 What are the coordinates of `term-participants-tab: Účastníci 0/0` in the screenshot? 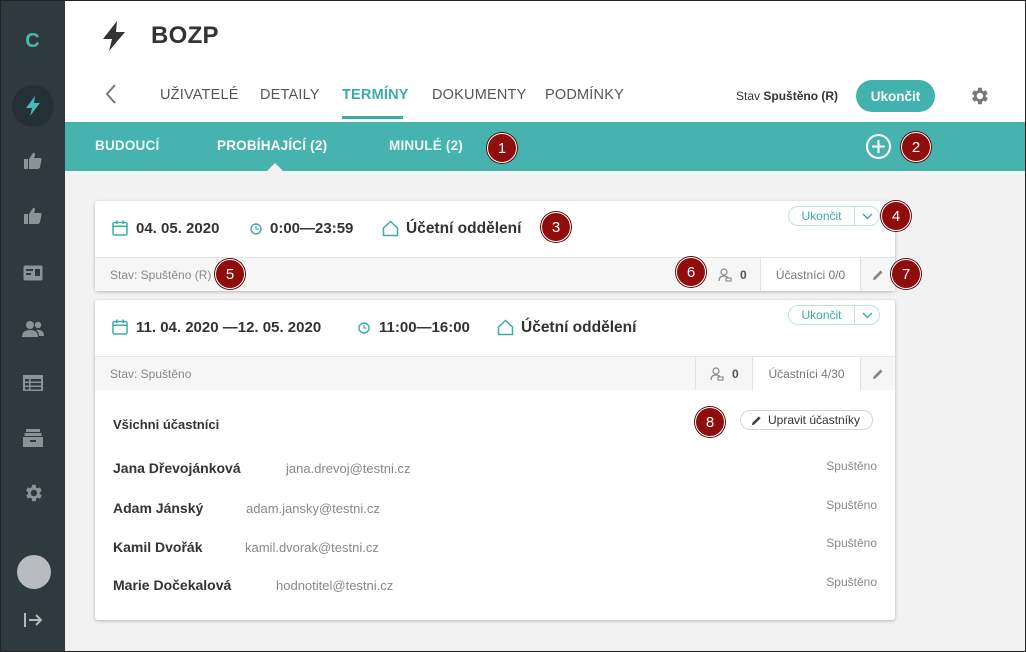 It's located at (810, 274).